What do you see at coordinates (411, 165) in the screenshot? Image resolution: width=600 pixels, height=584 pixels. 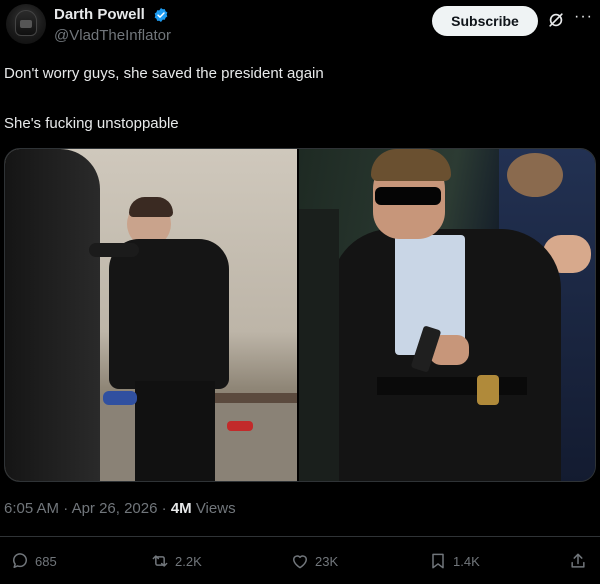 I see `photo-agent-hair` at bounding box center [411, 165].